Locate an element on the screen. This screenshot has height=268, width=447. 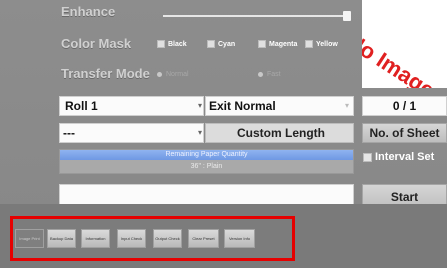
version-info-button: Version Info is located at coordinates (239, 238).